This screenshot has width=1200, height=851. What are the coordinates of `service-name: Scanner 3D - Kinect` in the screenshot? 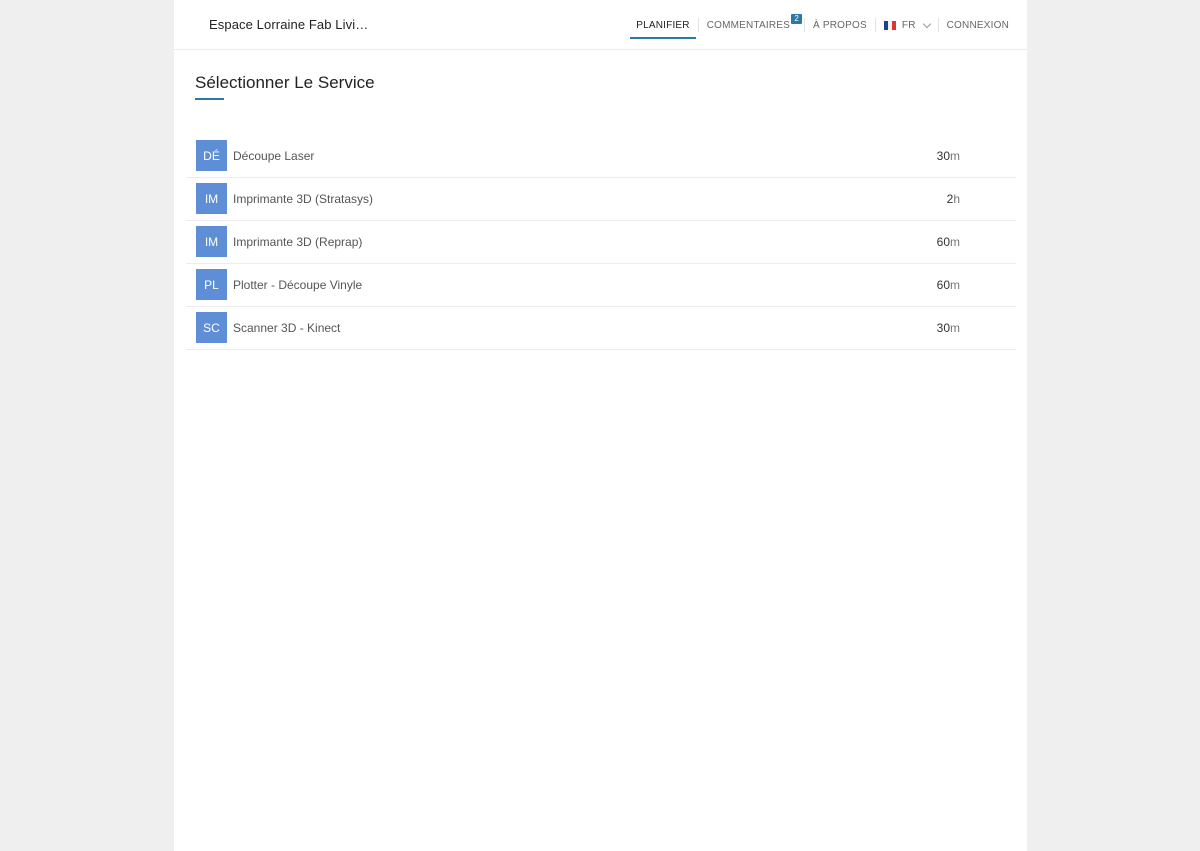 It's located at (287, 328).